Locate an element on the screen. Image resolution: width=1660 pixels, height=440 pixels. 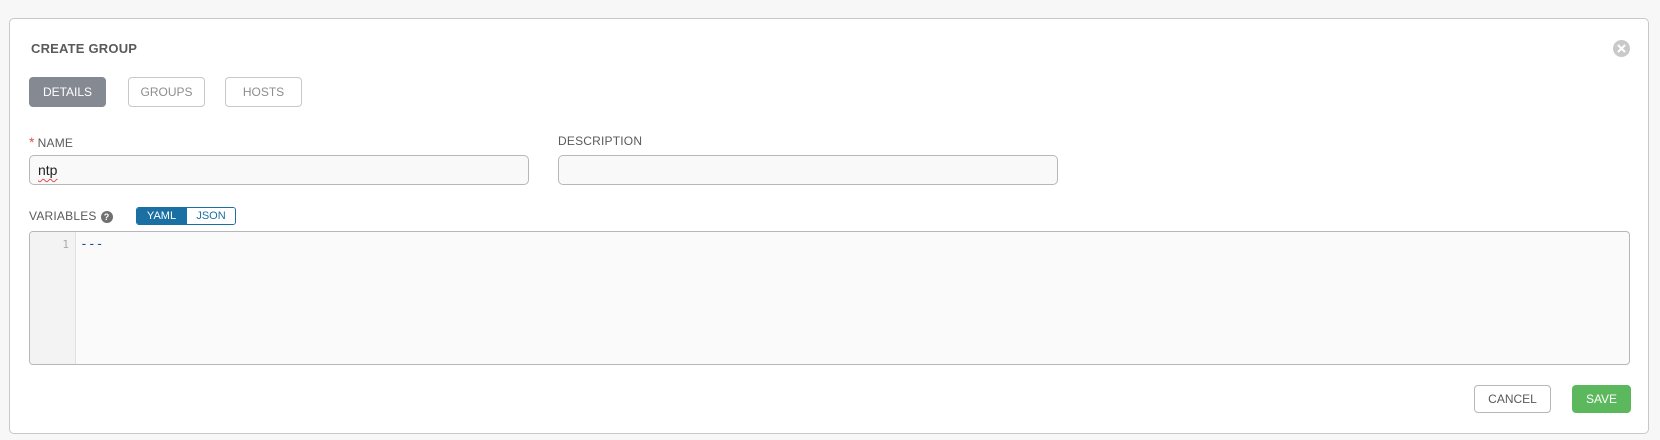
variables-label-text: VARIABLES is located at coordinates (63, 216).